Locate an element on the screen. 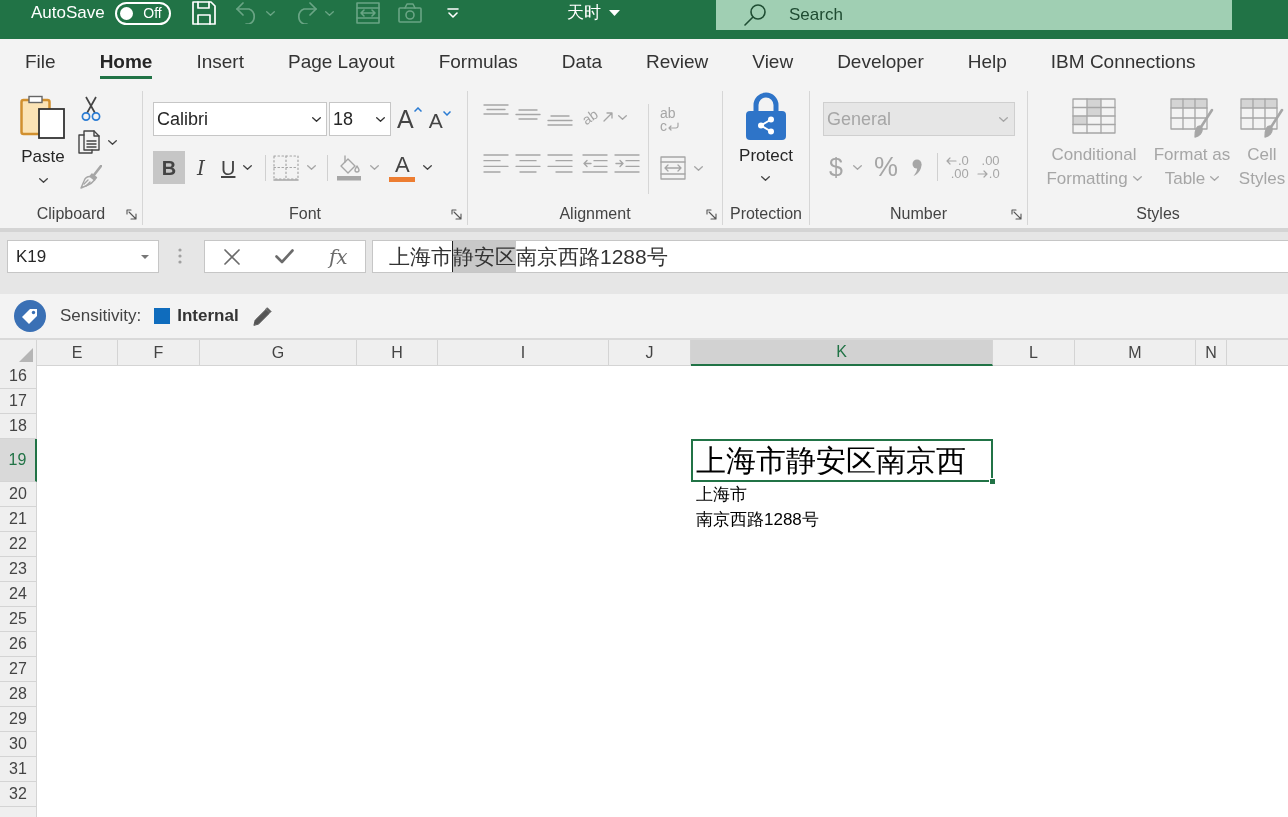 This screenshot has width=1288, height=817. row-header: 18 is located at coordinates (18, 426).